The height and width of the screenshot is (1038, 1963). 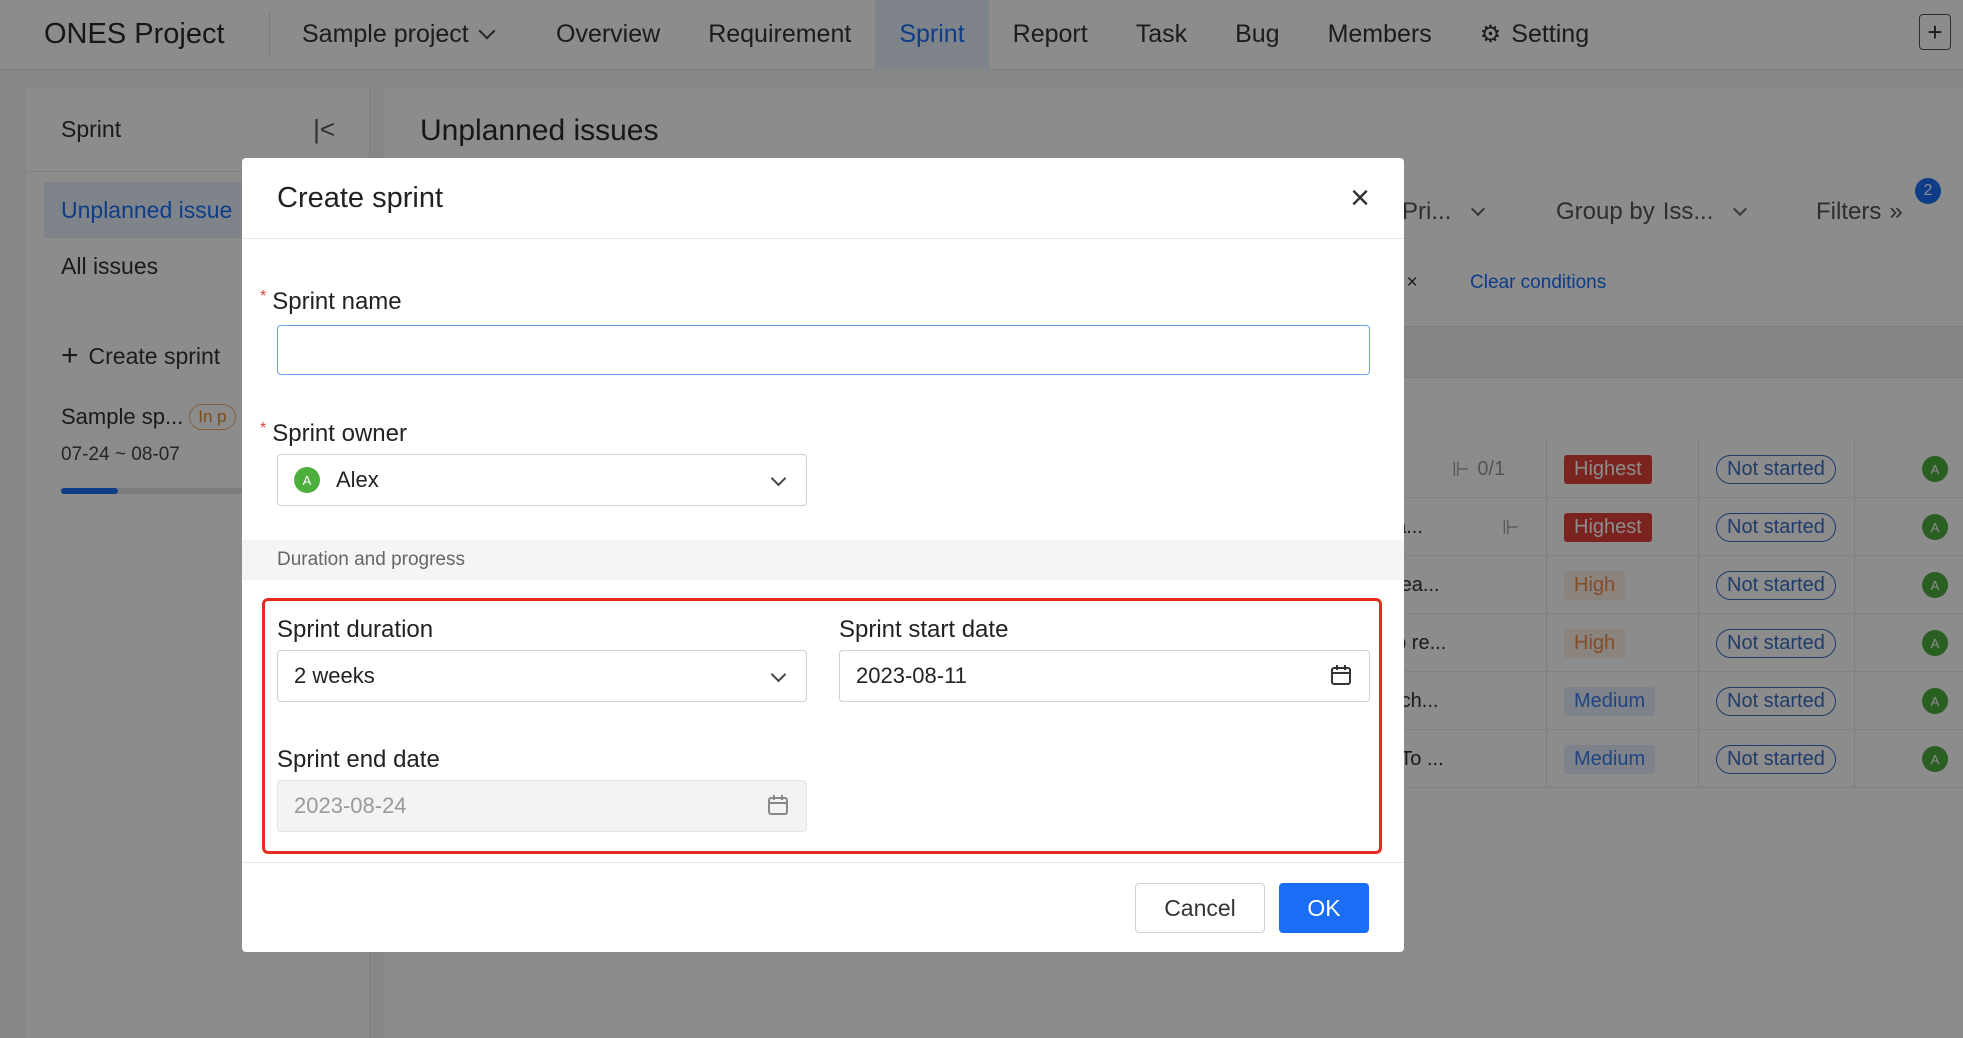 I want to click on sprint-name-input, so click(x=823, y=350).